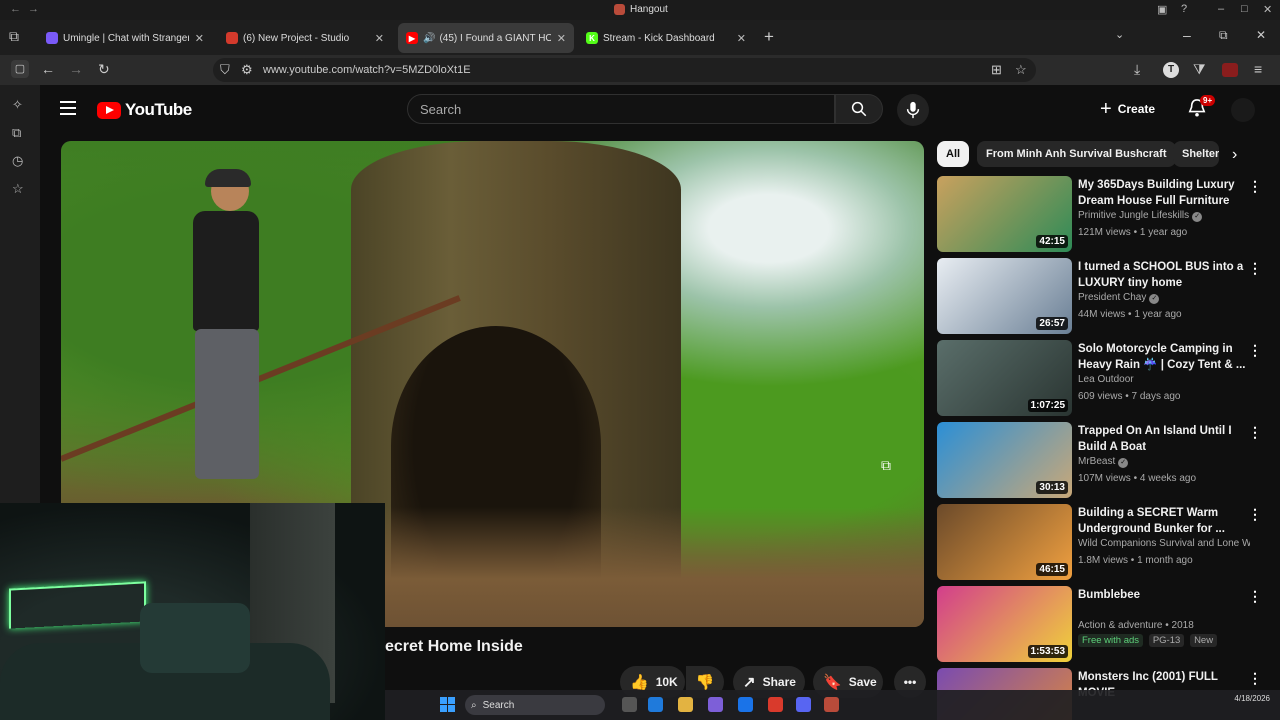 The image size is (1280, 720). I want to click on bookmark-icon: 🔖, so click(832, 682).